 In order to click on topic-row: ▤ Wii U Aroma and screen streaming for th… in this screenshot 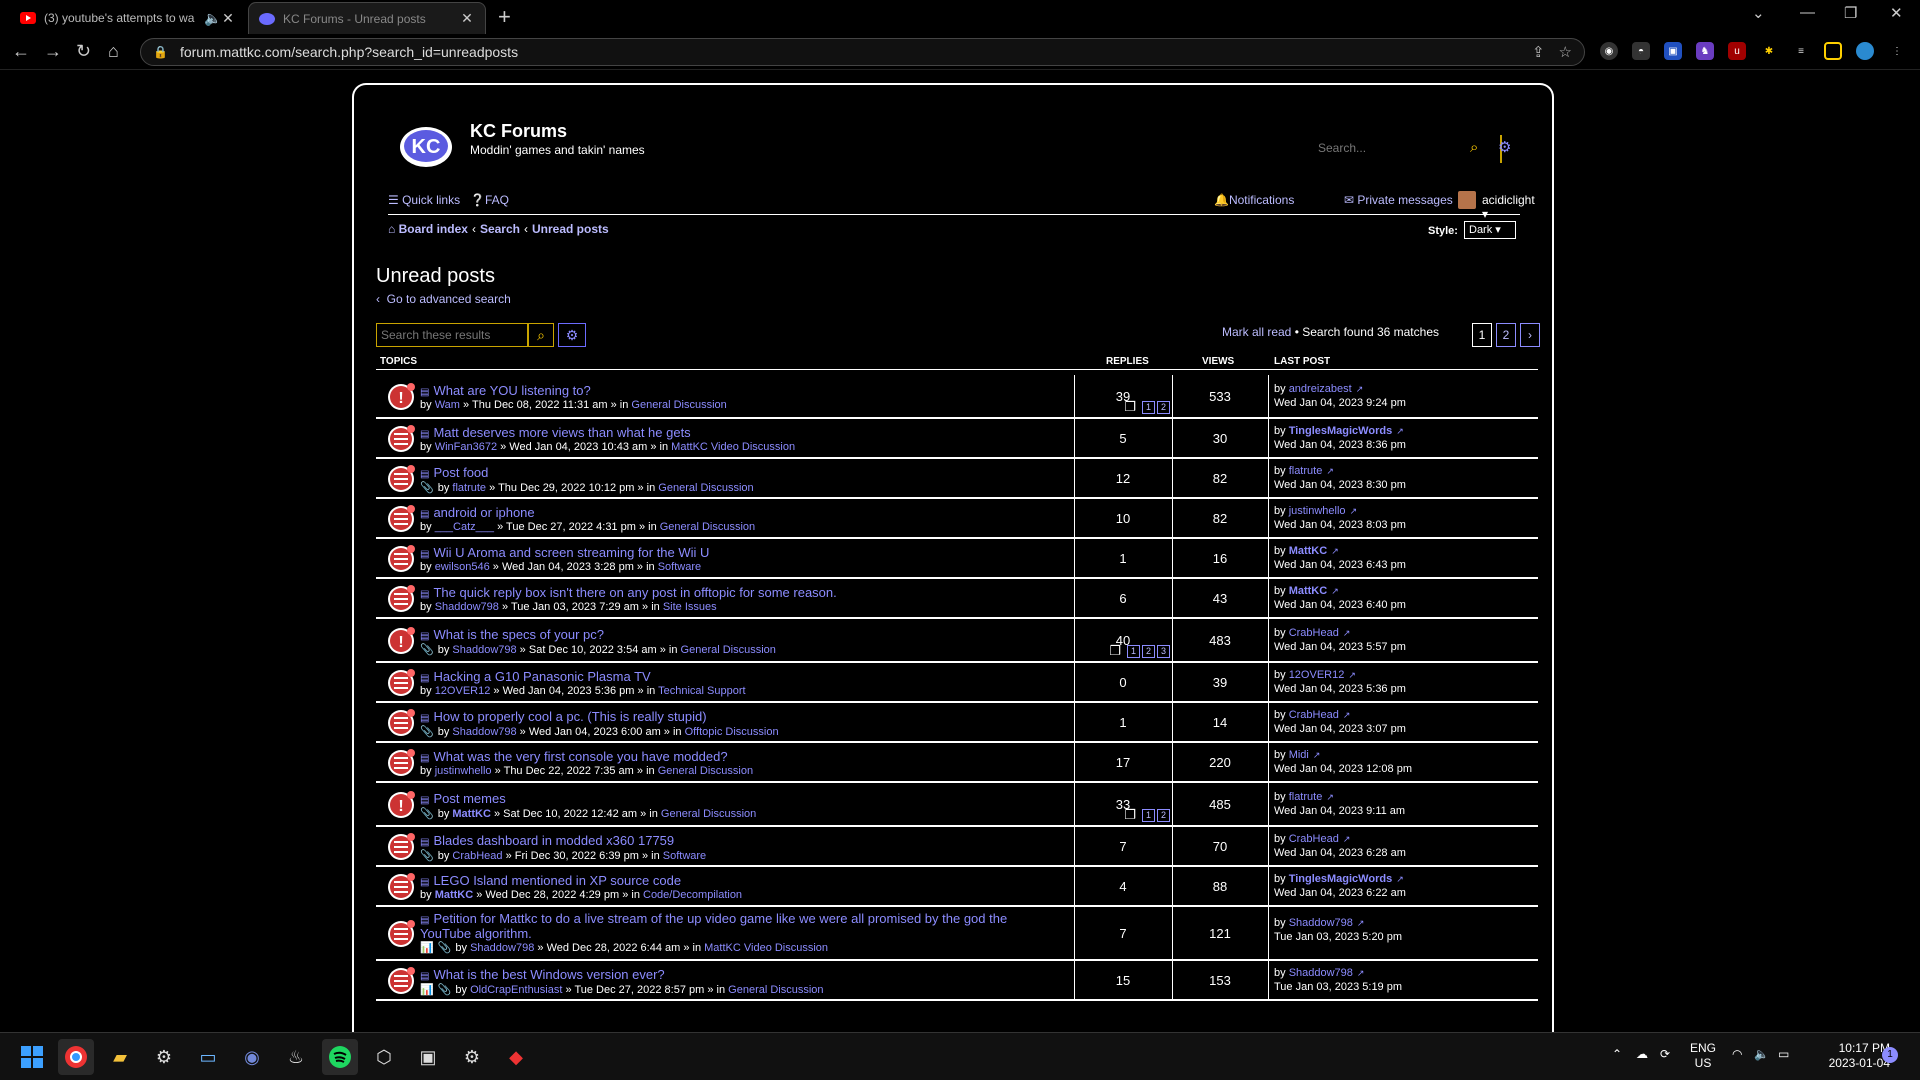, I will do `click(957, 559)`.